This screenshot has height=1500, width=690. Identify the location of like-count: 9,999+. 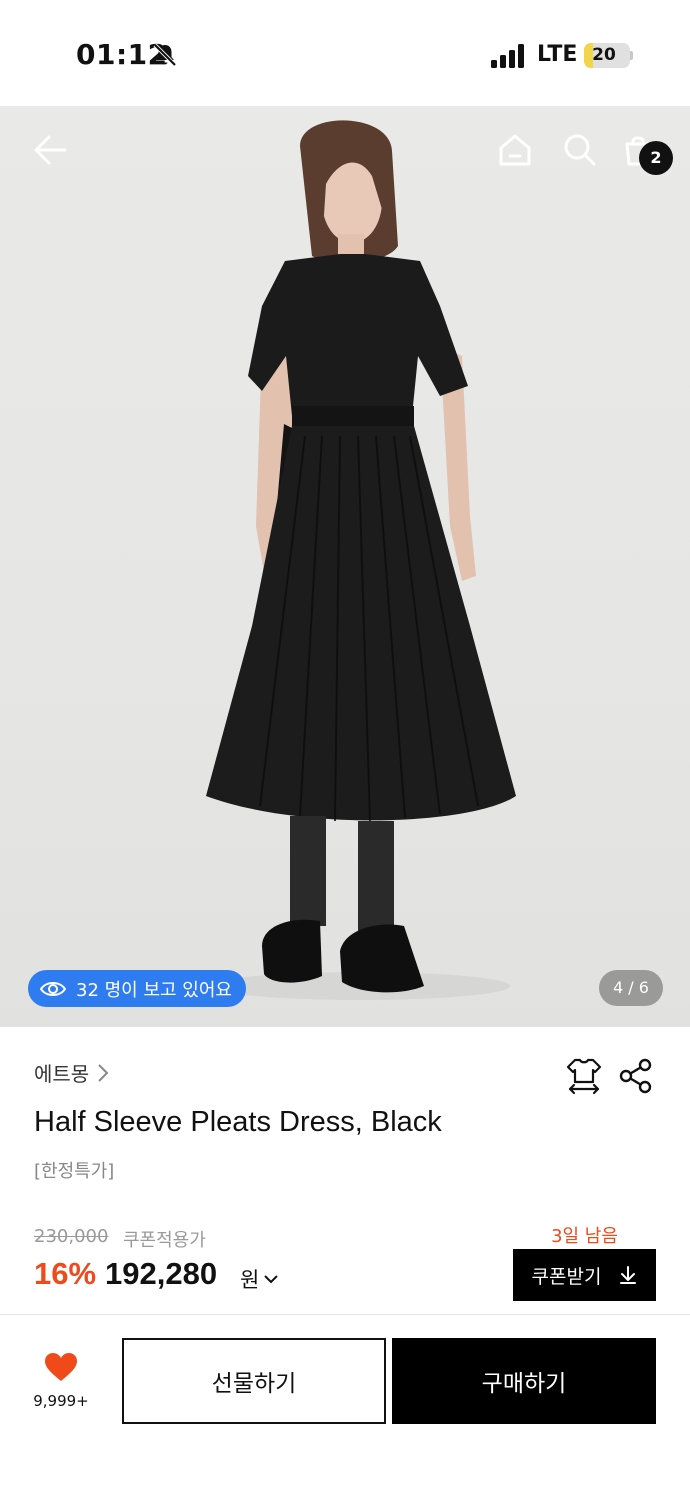
(61, 1401).